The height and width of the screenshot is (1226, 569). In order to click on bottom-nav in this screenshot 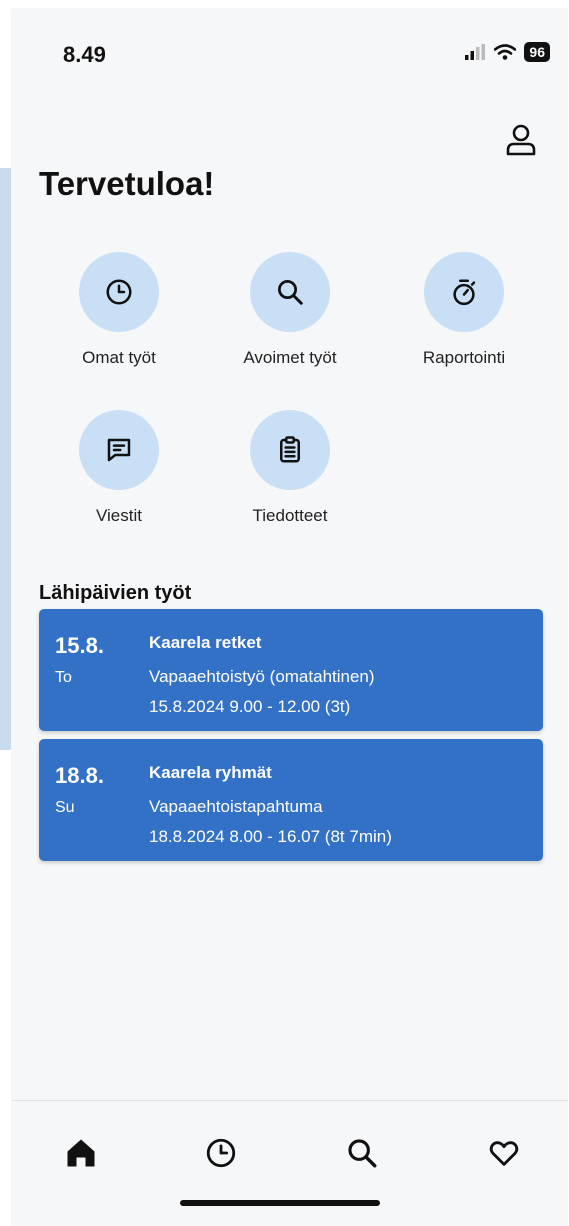, I will do `click(289, 1163)`.